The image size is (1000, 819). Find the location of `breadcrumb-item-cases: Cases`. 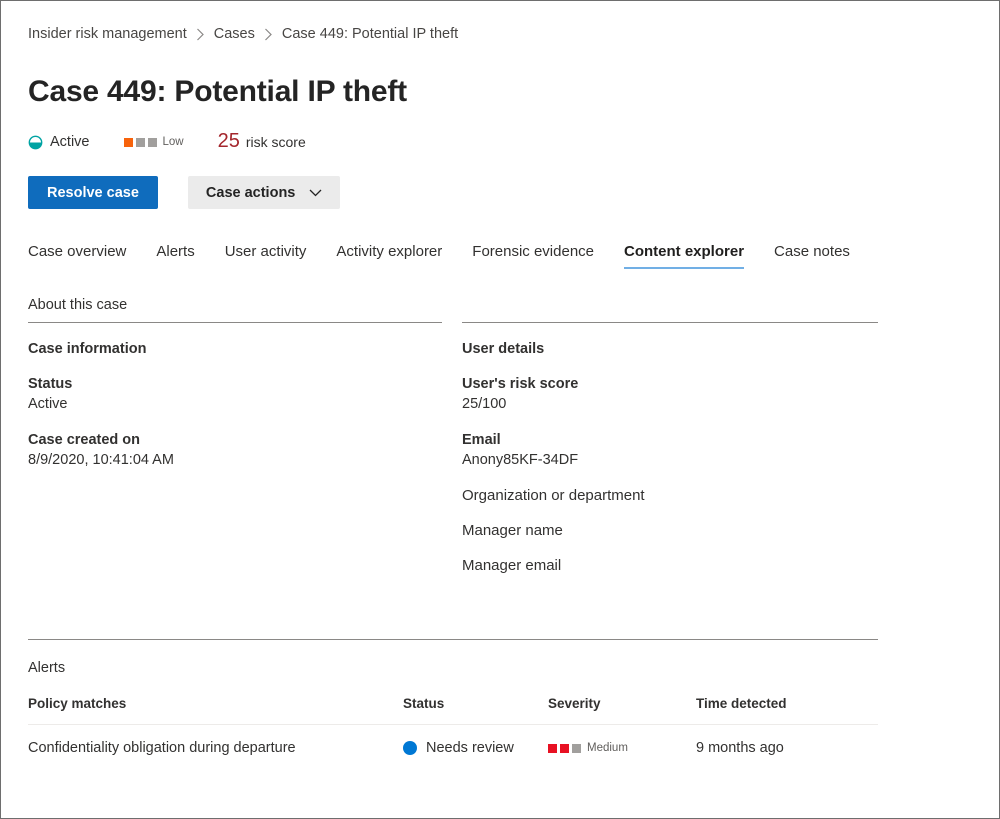

breadcrumb-item-cases: Cases is located at coordinates (234, 34).